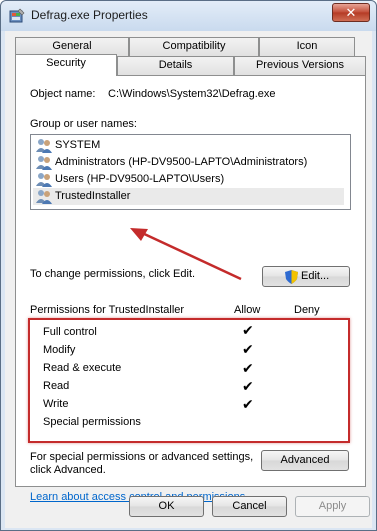  I want to click on user-name: SYSTEM, so click(78, 145).